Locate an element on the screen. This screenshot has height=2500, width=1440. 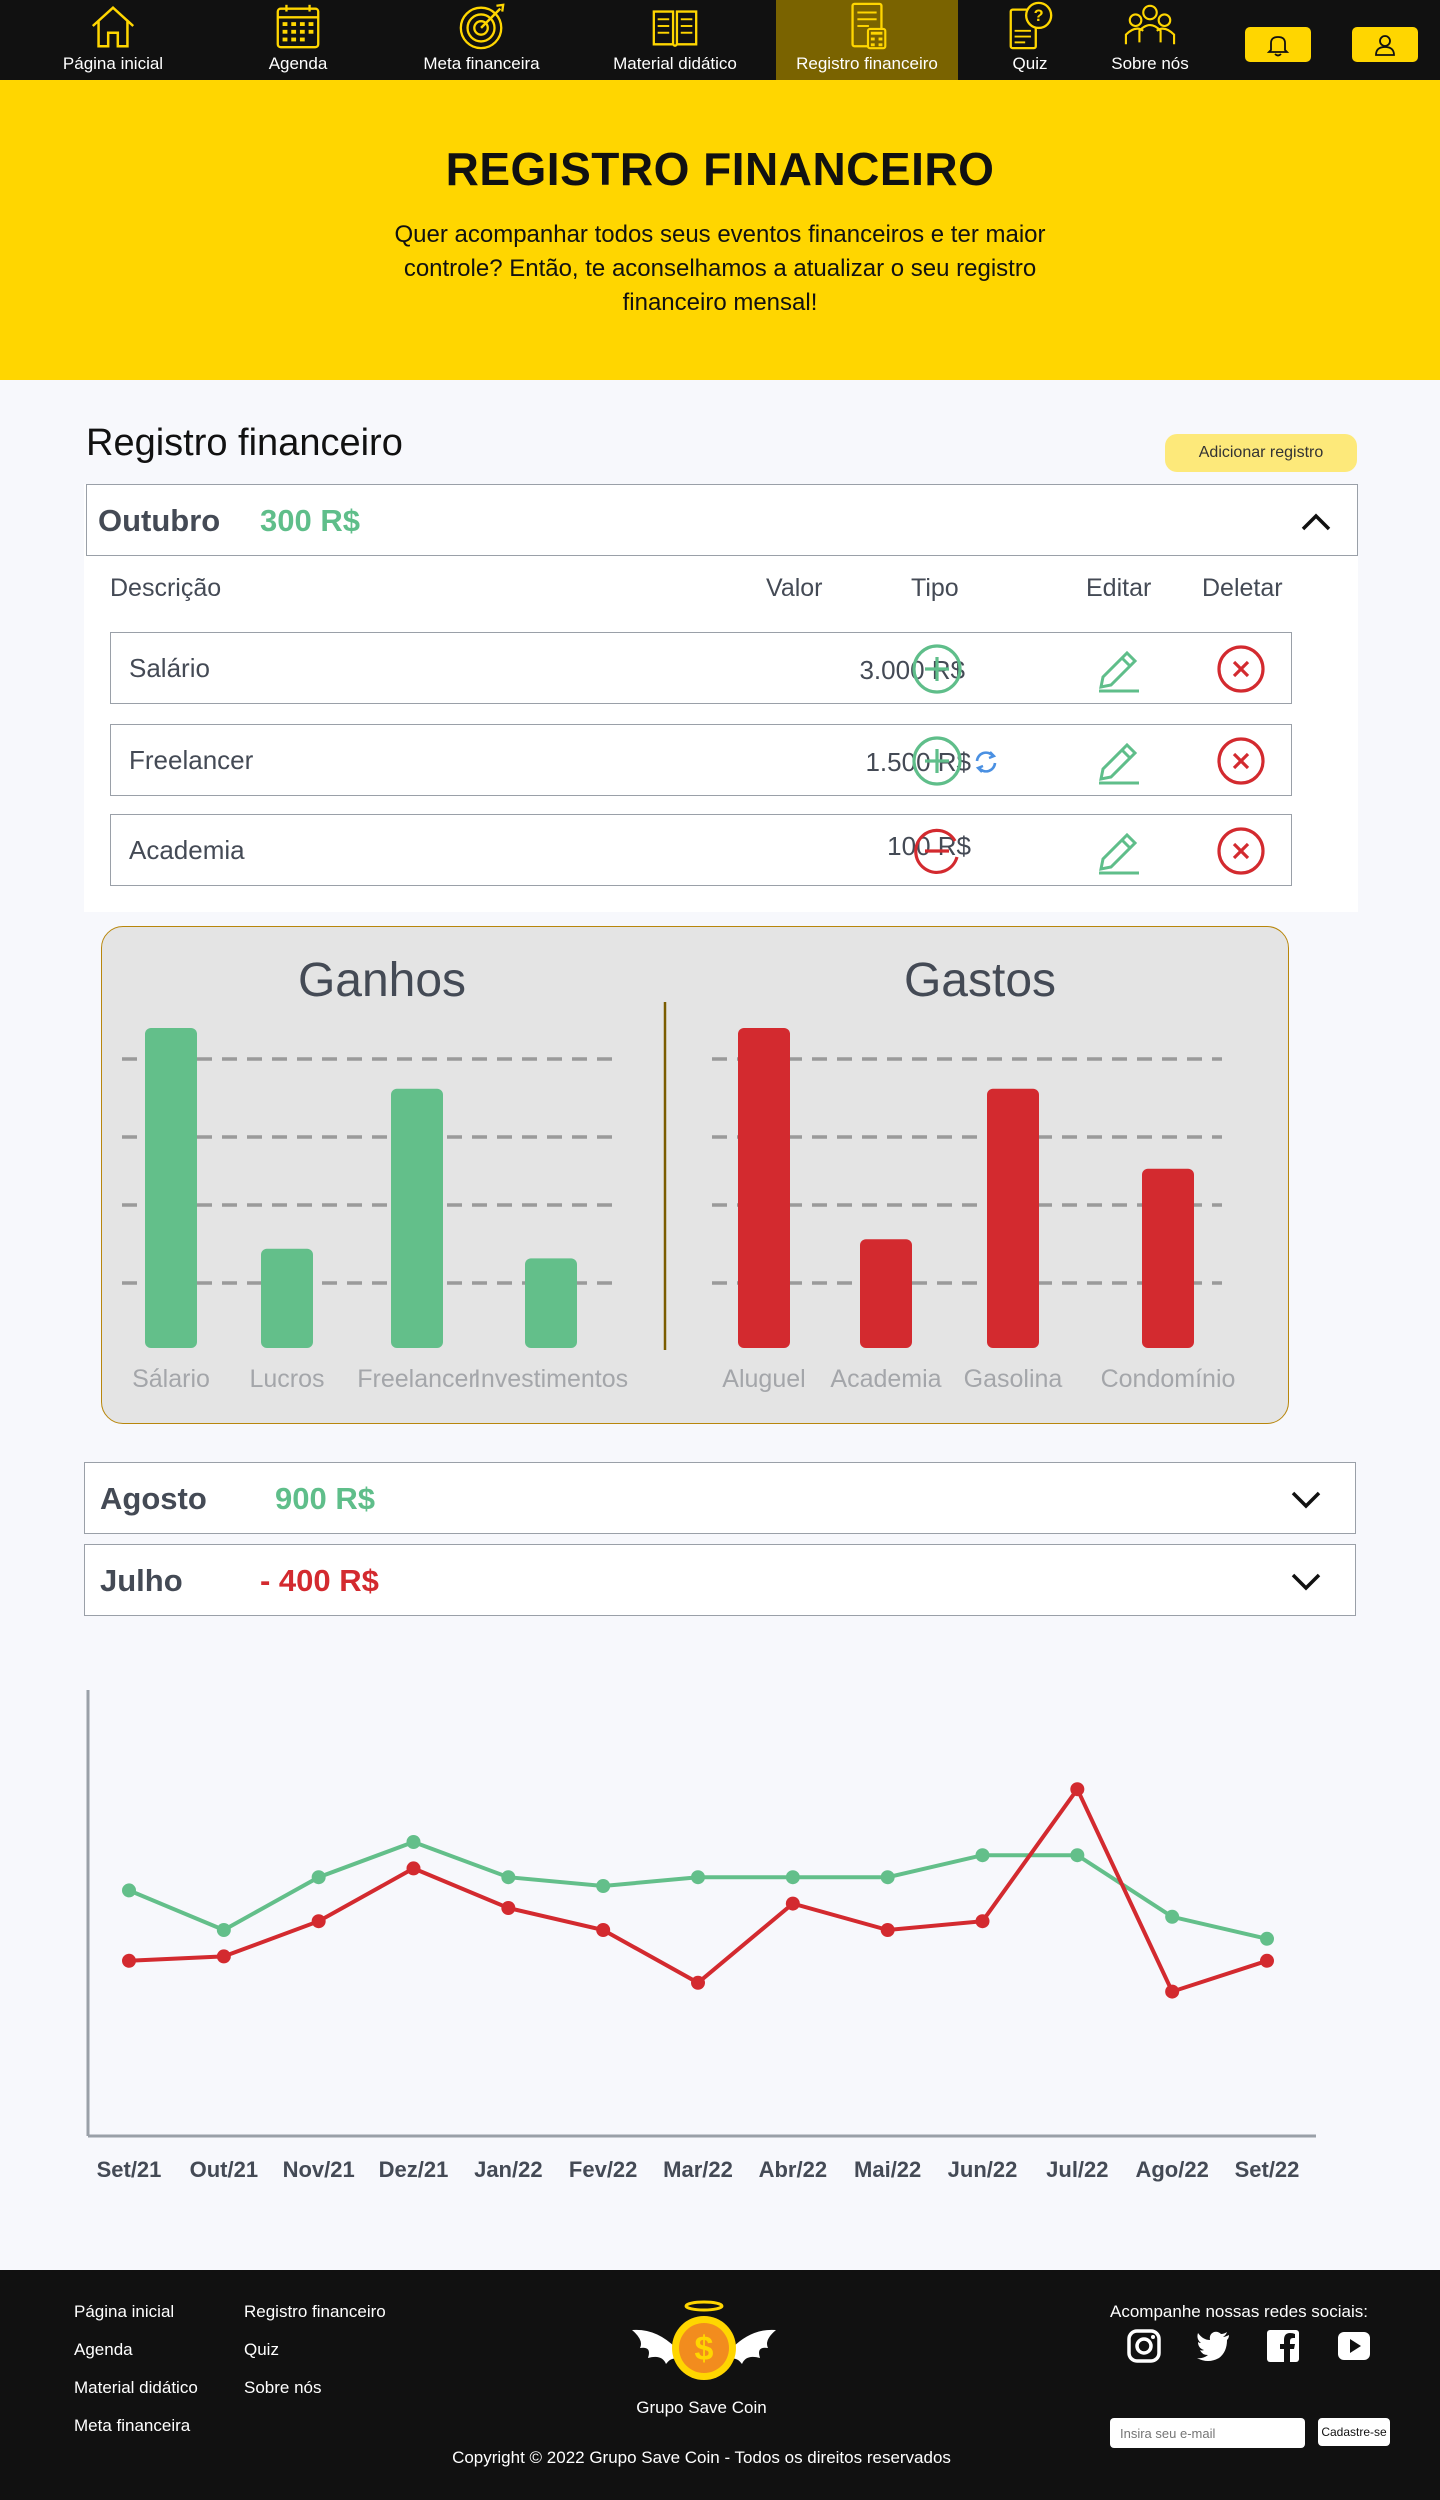
nav-item-label: Sobre nós is located at coordinates (1150, 63).